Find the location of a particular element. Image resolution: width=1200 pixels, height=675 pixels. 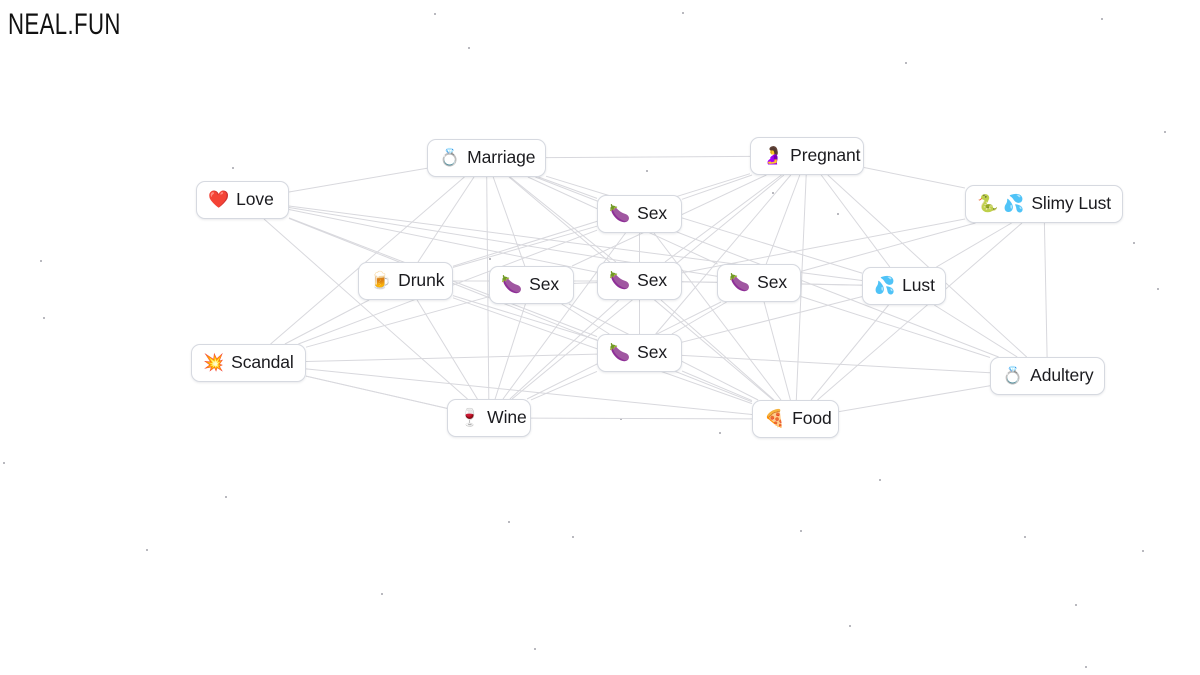

element-node-love: ❤️ Love is located at coordinates (242, 200).